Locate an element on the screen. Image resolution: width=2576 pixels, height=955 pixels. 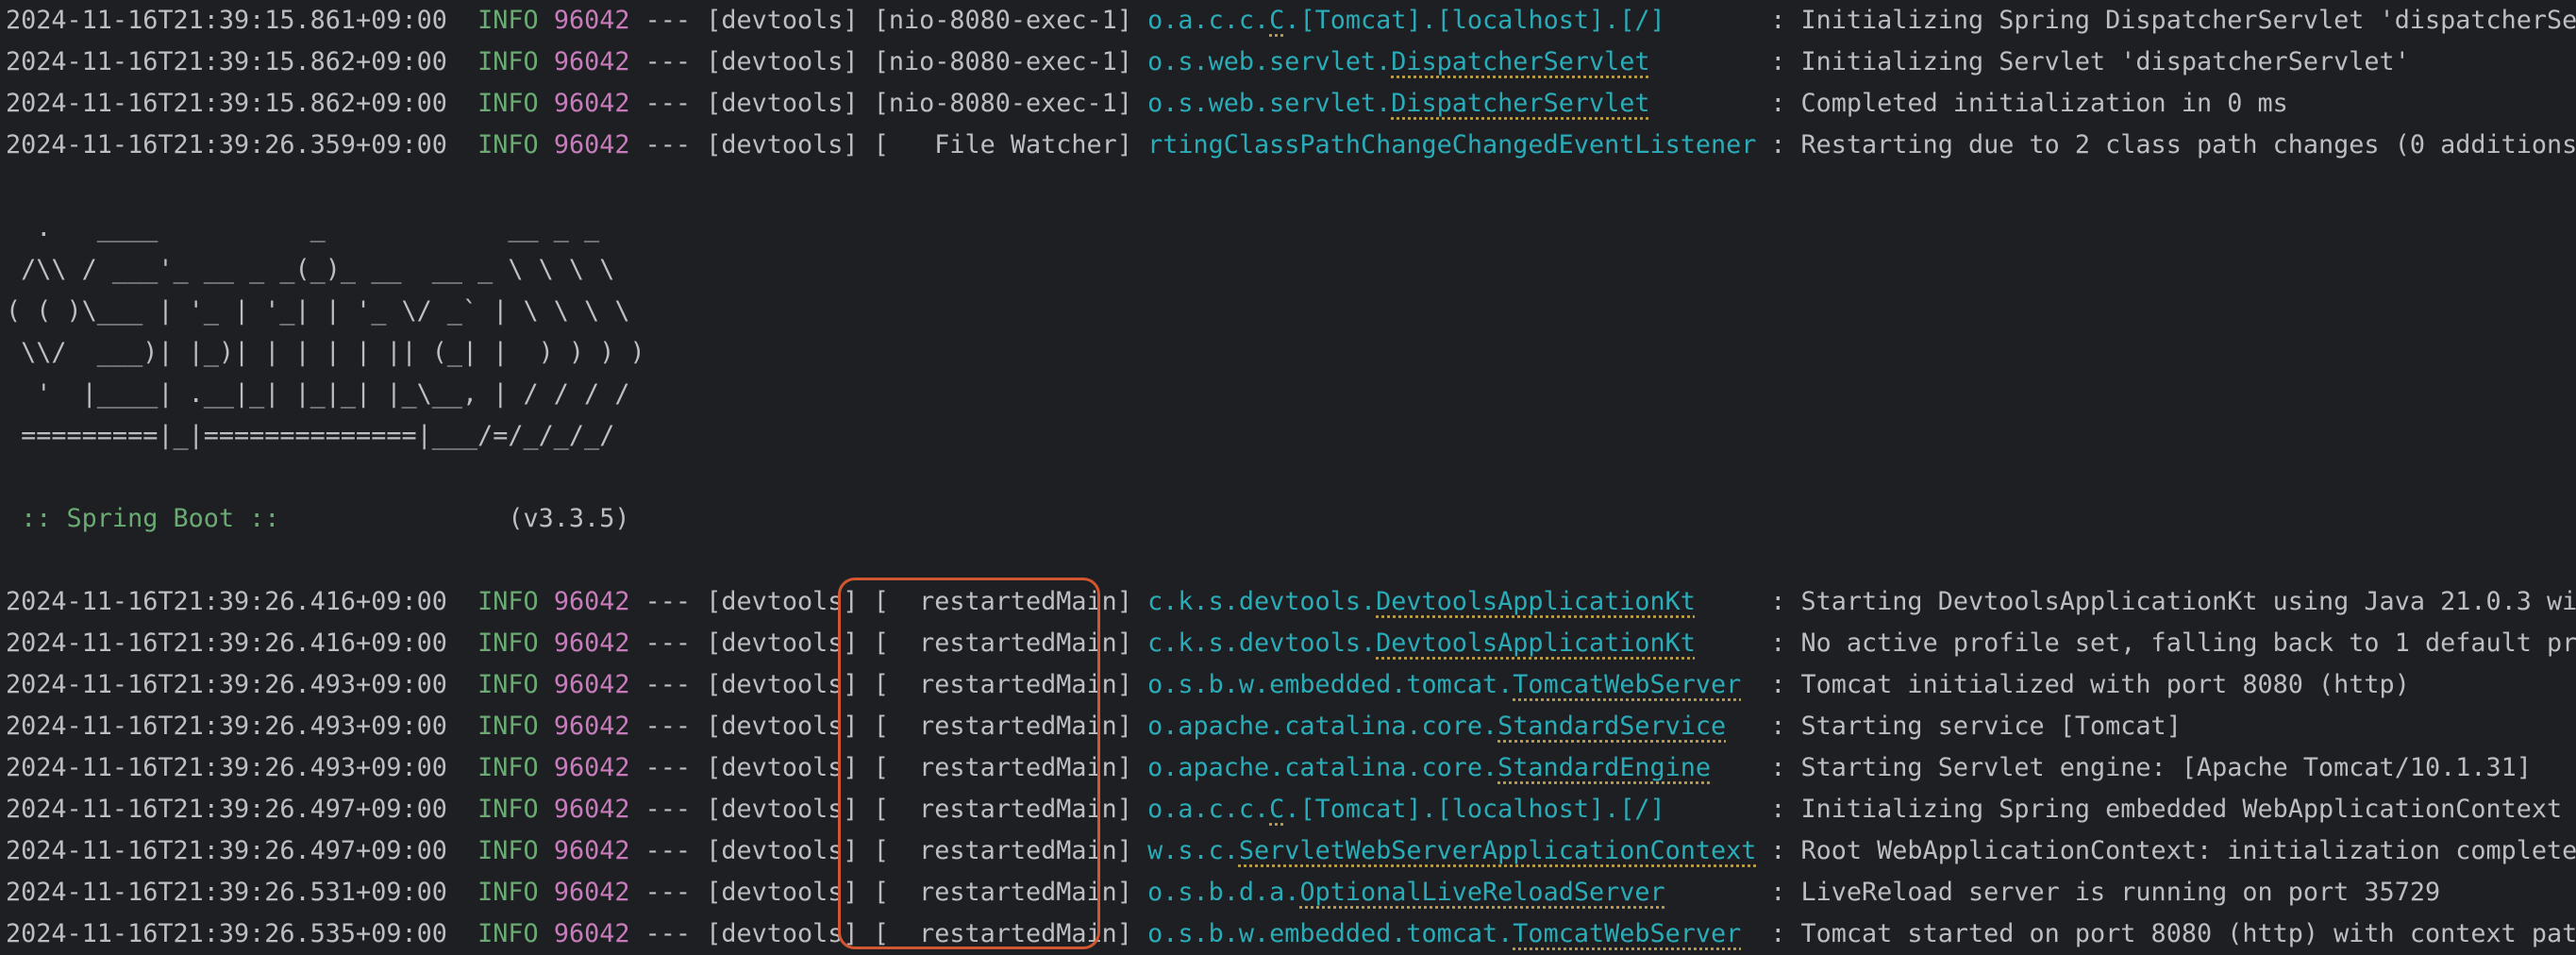
spring-banner-line: =========|_|==============|___/=/_/_/_/ is located at coordinates (310, 435).